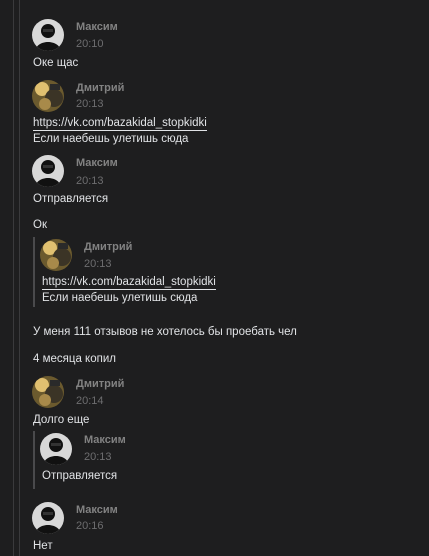 Image resolution: width=429 pixels, height=556 pixels. What do you see at coordinates (90, 44) in the screenshot?
I see `message-time: 20:10` at bounding box center [90, 44].